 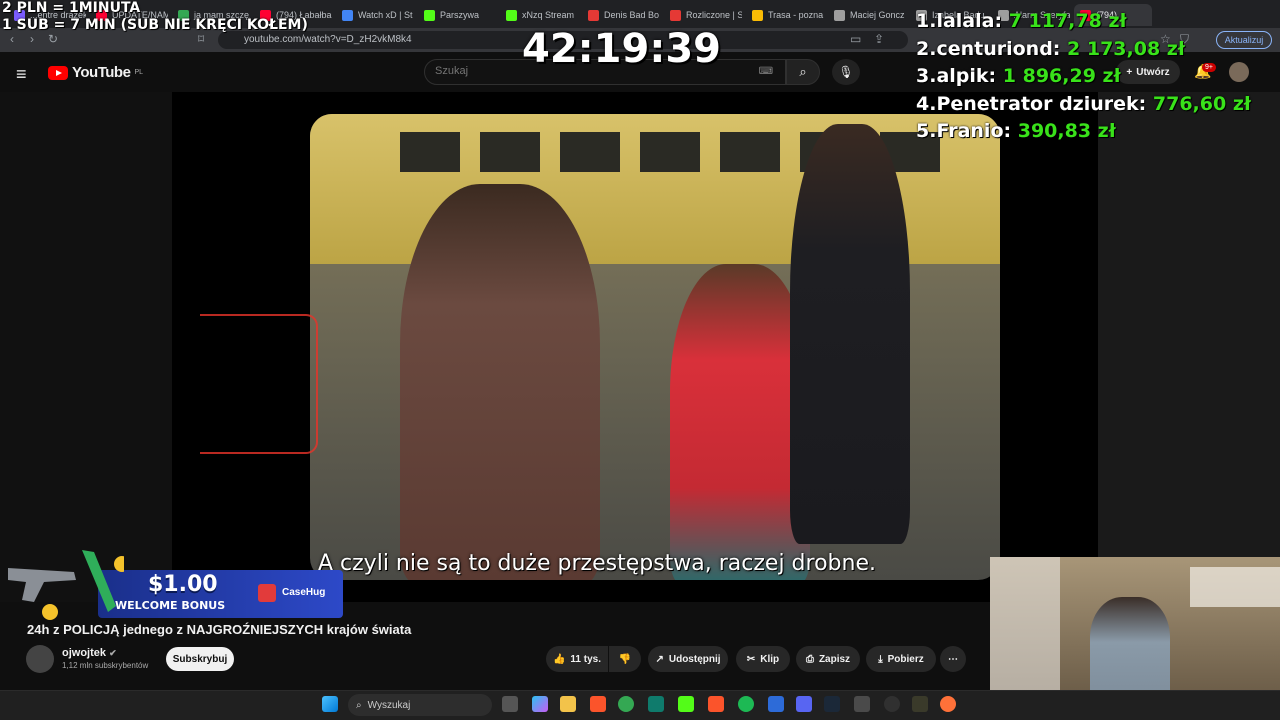 What do you see at coordinates (113, 653) in the screenshot?
I see `verified-icon: ✔` at bounding box center [113, 653].